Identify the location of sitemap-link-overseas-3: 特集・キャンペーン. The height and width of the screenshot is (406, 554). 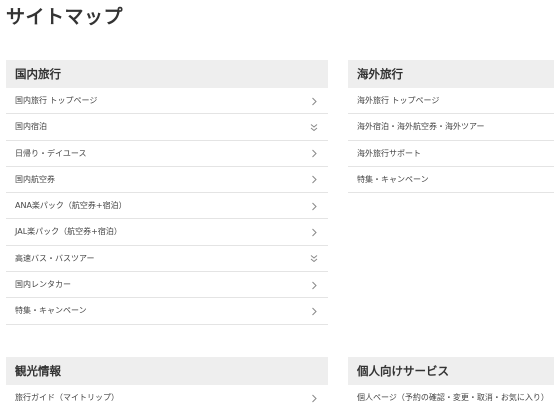
(451, 180).